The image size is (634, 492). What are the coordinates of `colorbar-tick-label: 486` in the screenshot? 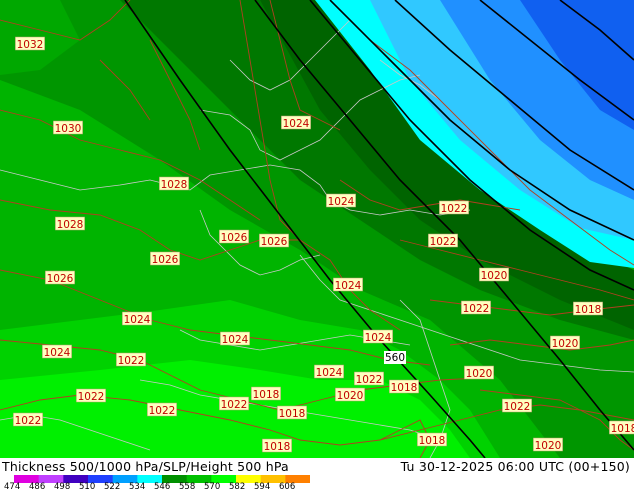 It's located at (37, 487).